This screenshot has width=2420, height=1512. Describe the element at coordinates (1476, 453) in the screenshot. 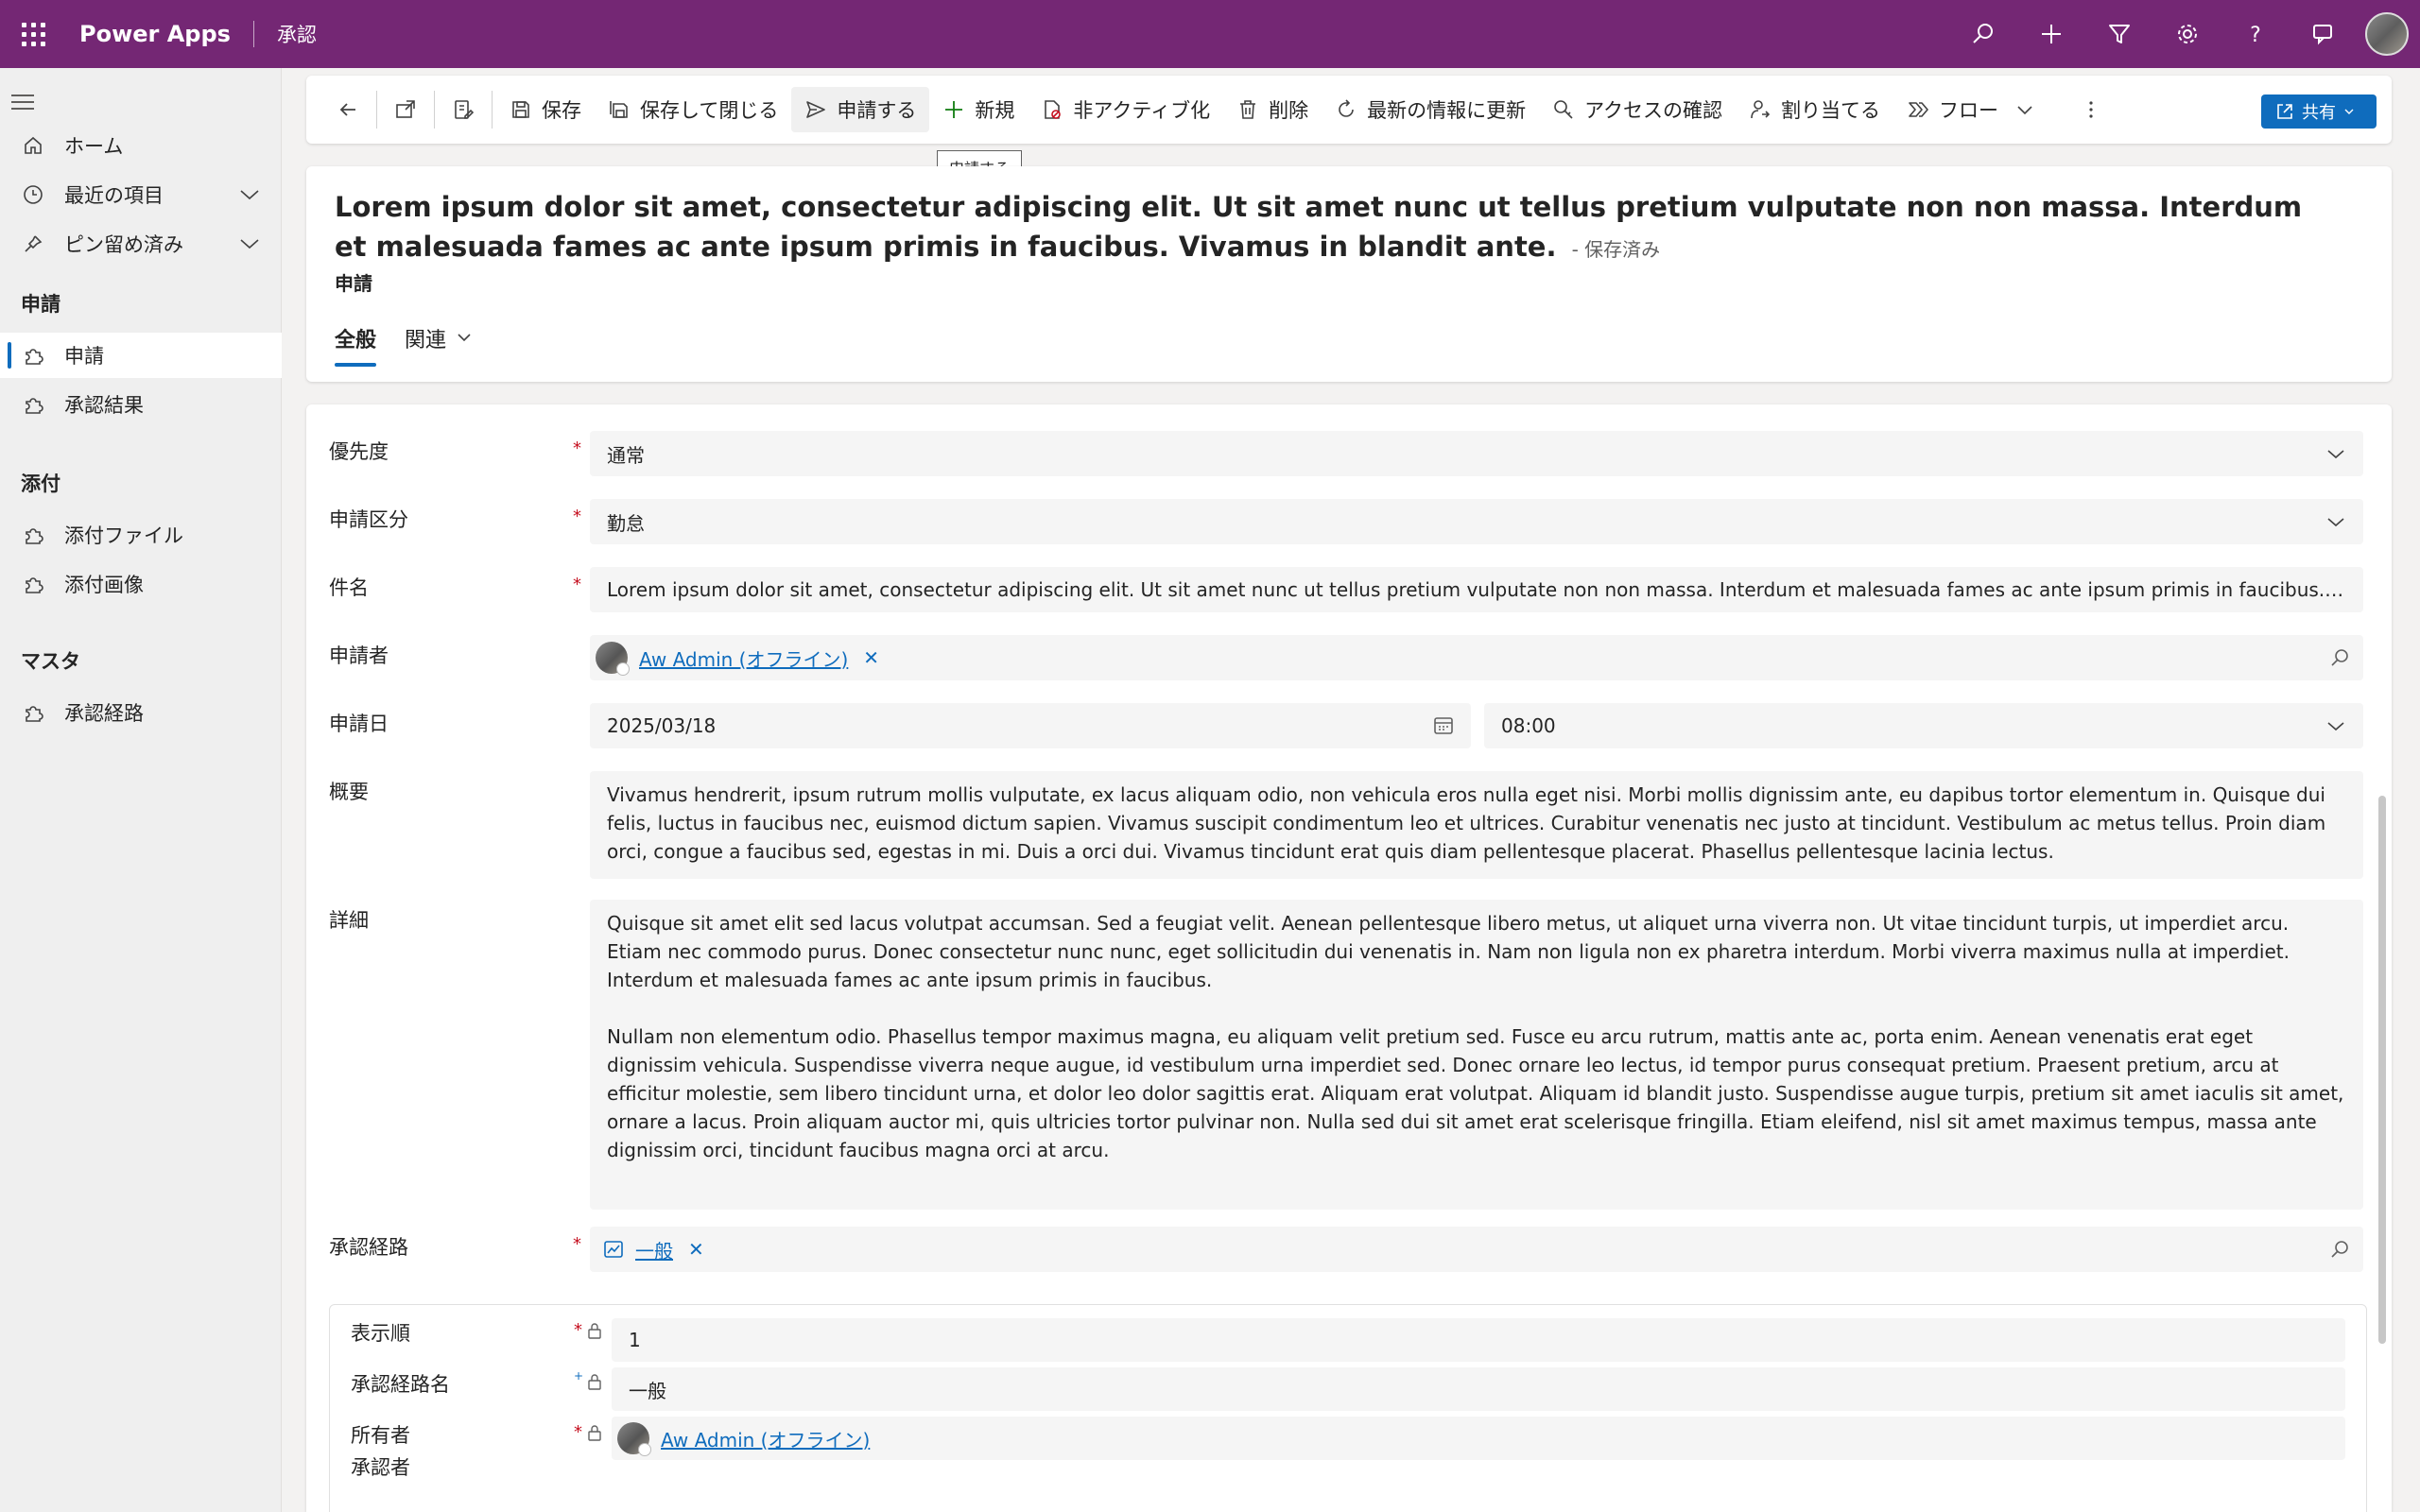

I see `priority-select: 通常` at that location.